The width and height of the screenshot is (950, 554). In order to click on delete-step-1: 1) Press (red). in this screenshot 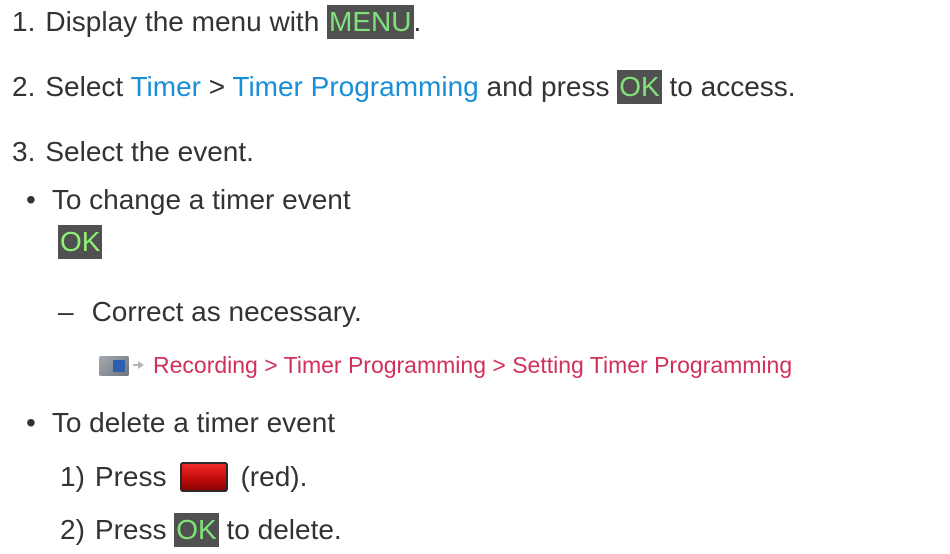, I will do `click(183, 477)`.